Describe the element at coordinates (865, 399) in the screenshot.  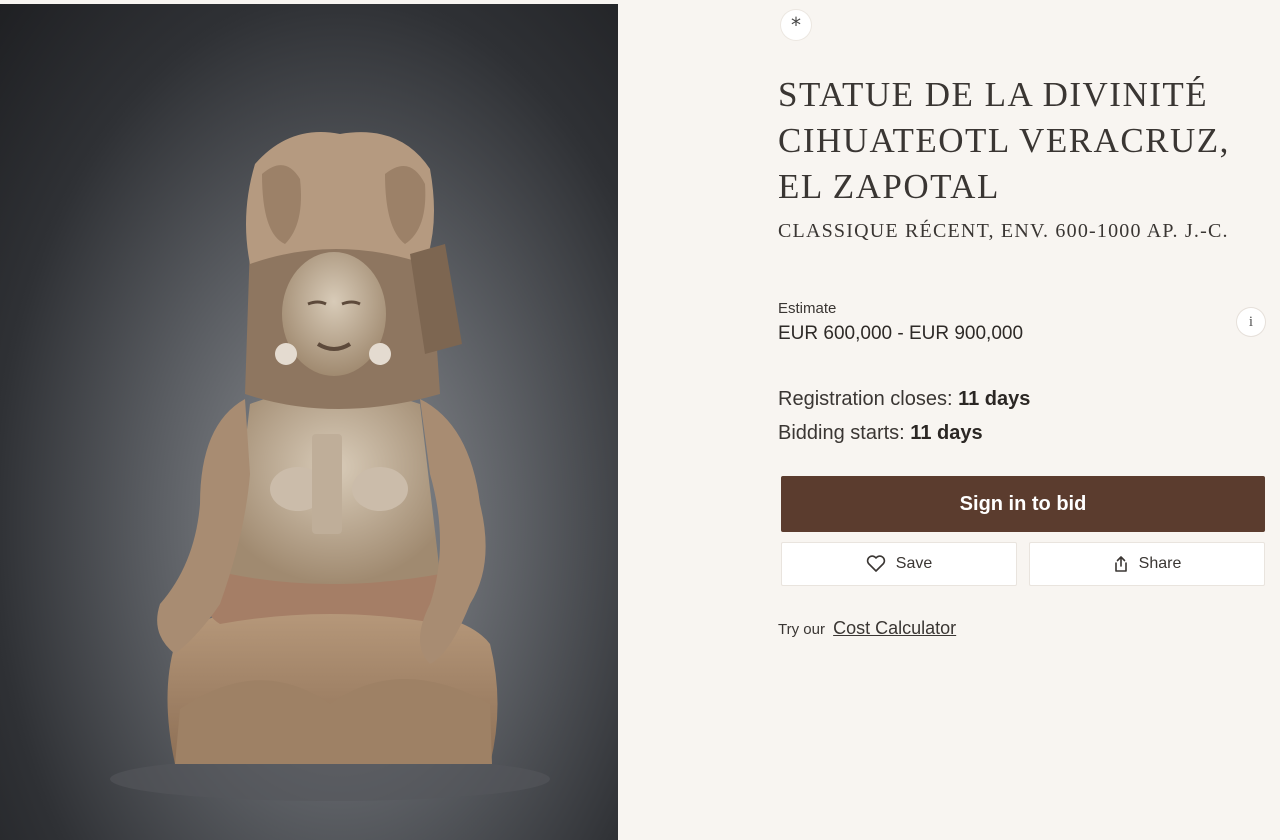
I see `registration-label: Registration closes:` at that location.